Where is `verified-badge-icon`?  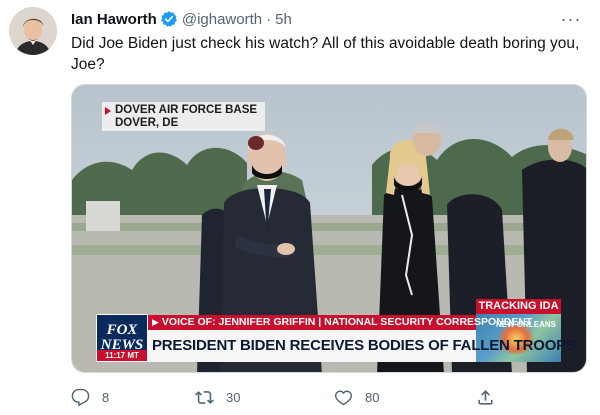 verified-badge-icon is located at coordinates (169, 19).